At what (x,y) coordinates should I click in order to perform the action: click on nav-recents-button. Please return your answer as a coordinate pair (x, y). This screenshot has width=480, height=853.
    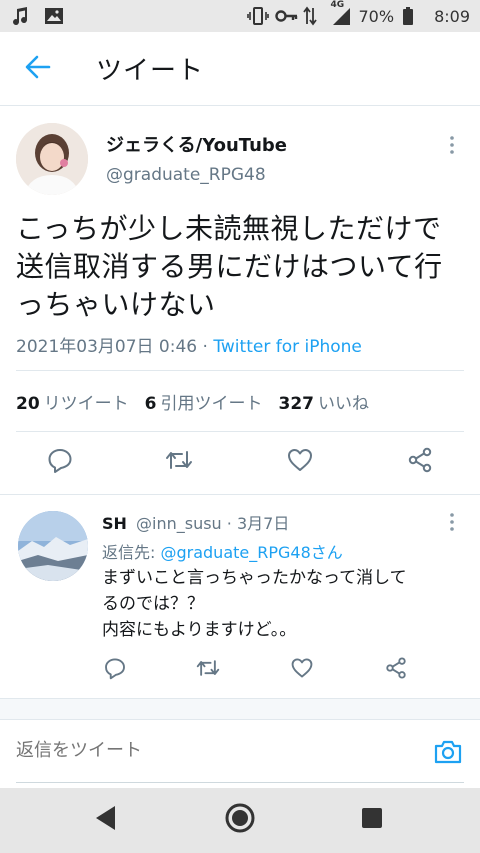
    Looking at the image, I should click on (372, 820).